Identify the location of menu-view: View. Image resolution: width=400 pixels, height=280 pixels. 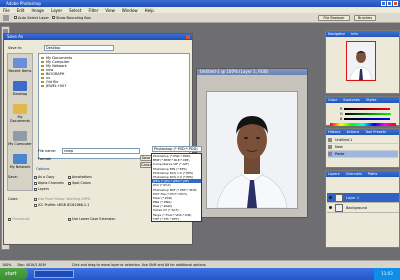
(110, 10).